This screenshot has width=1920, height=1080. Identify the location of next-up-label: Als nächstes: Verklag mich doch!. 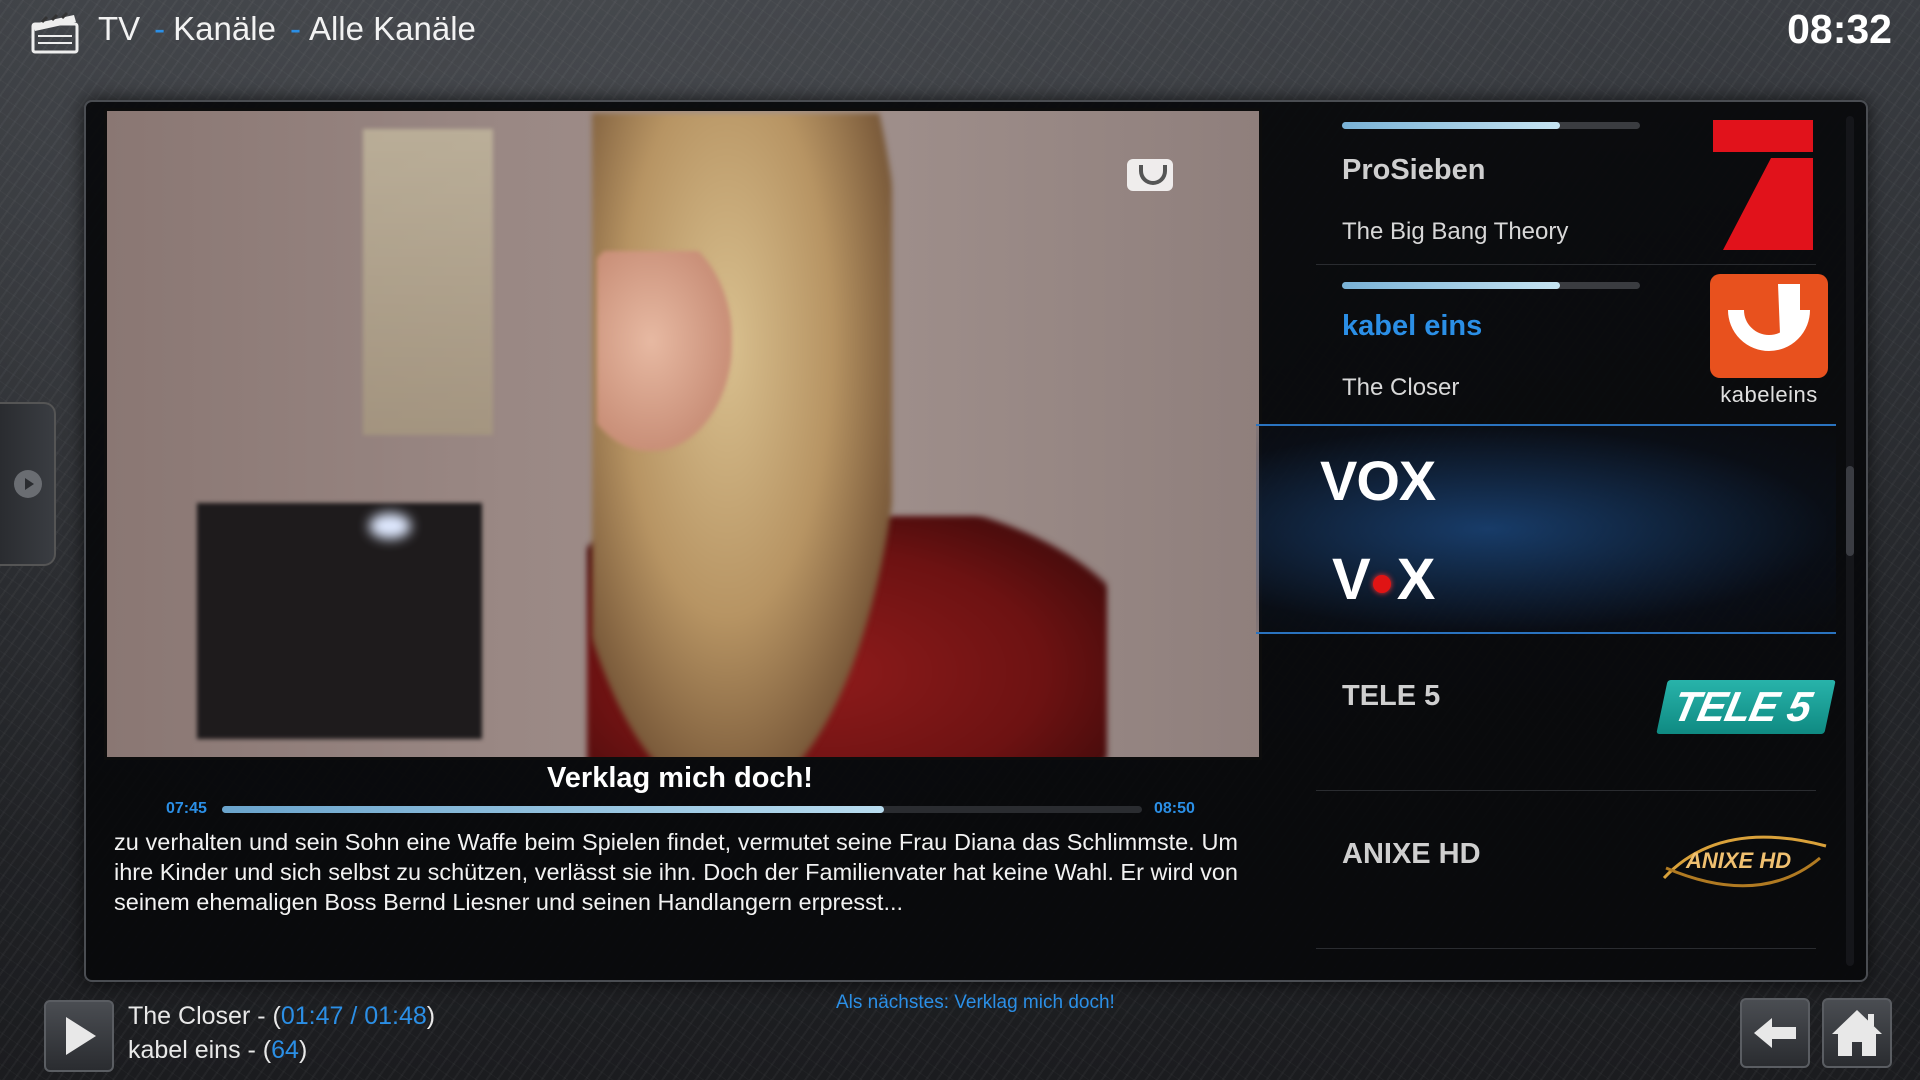
(975, 1002).